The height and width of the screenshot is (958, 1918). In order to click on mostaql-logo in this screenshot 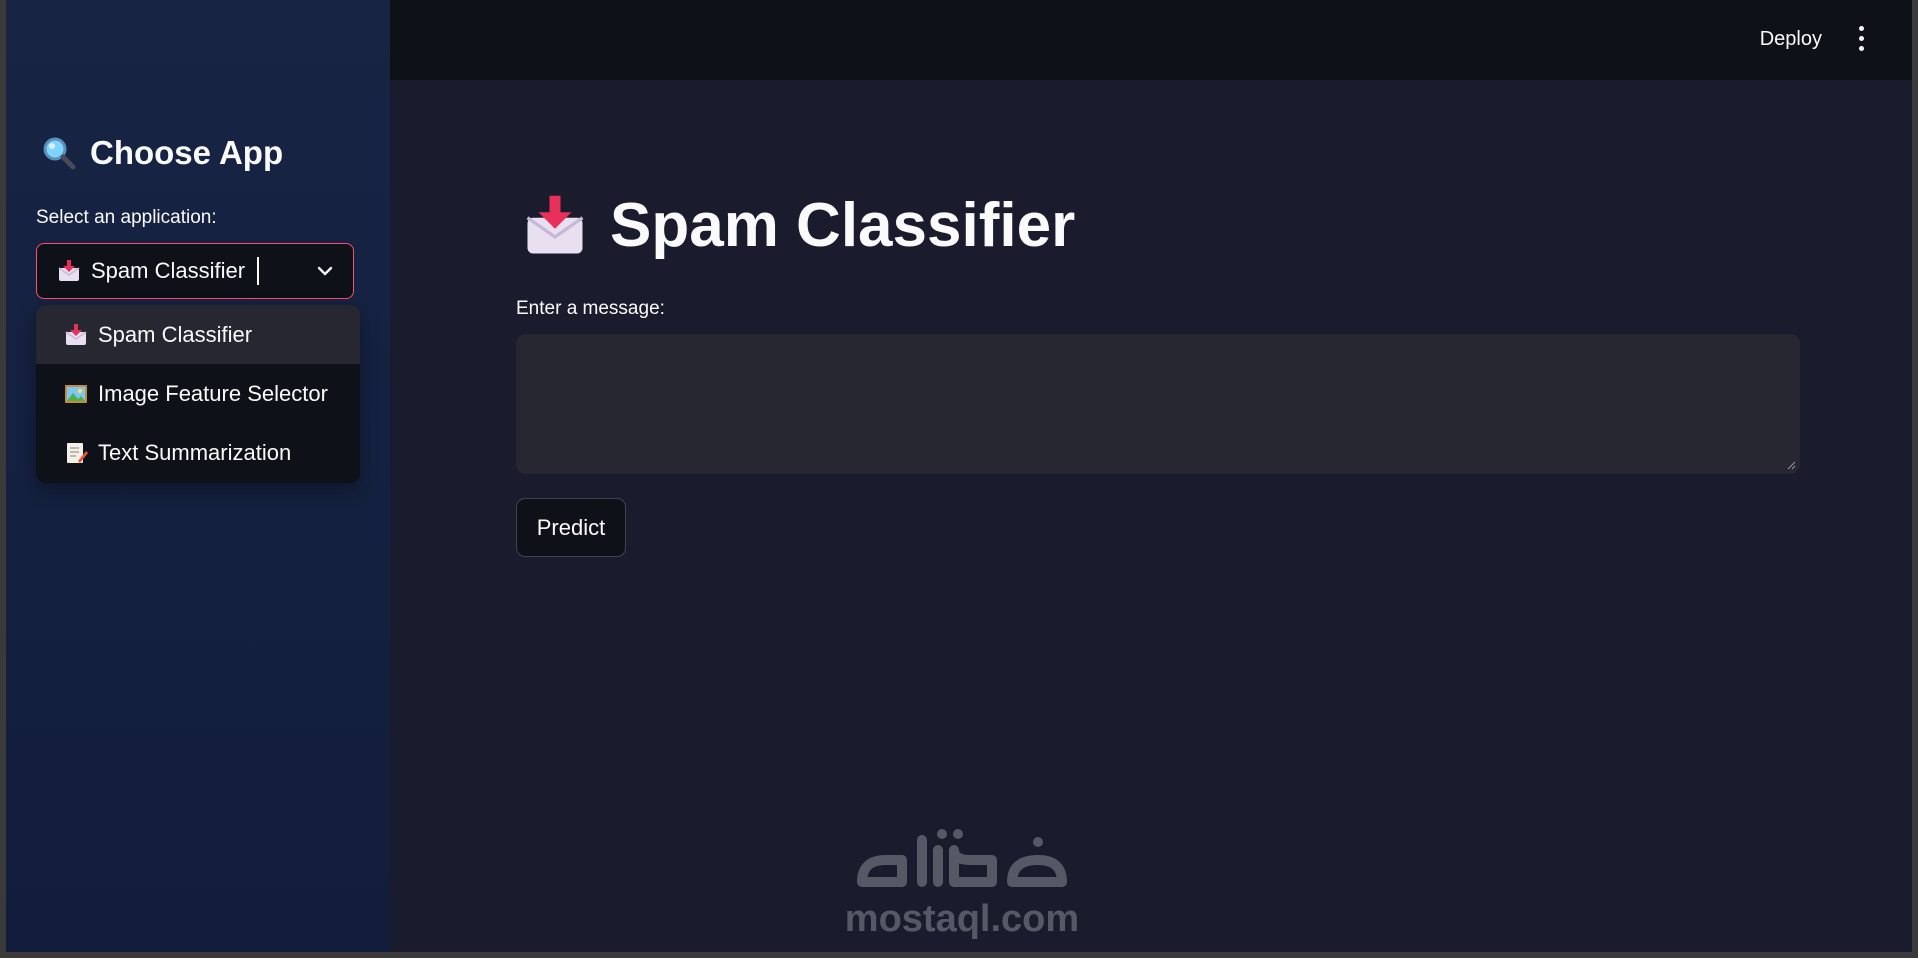, I will do `click(962, 858)`.